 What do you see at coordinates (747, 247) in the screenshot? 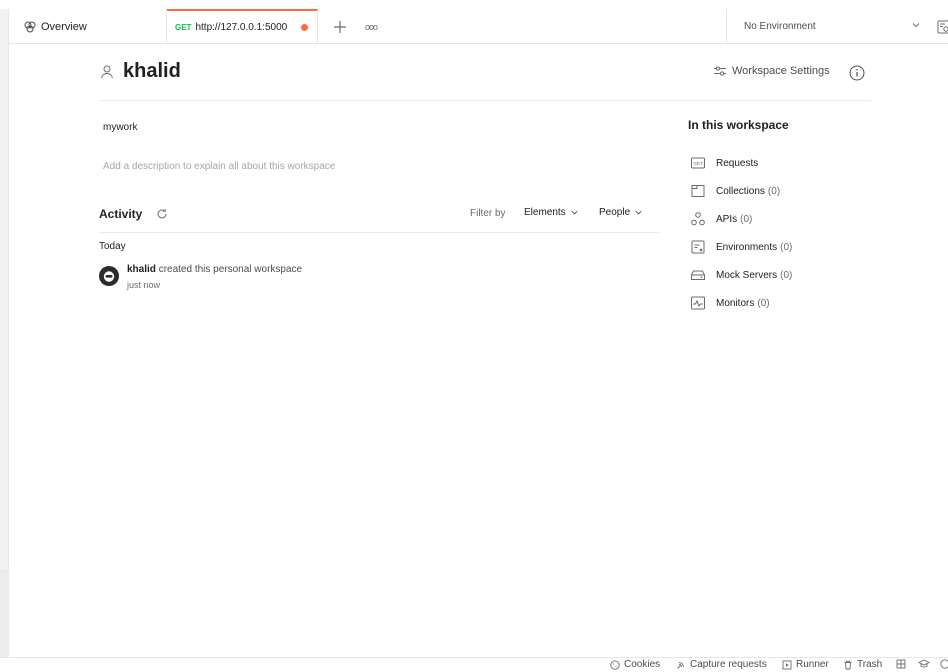
I see `in-workspace-label: Environments` at bounding box center [747, 247].